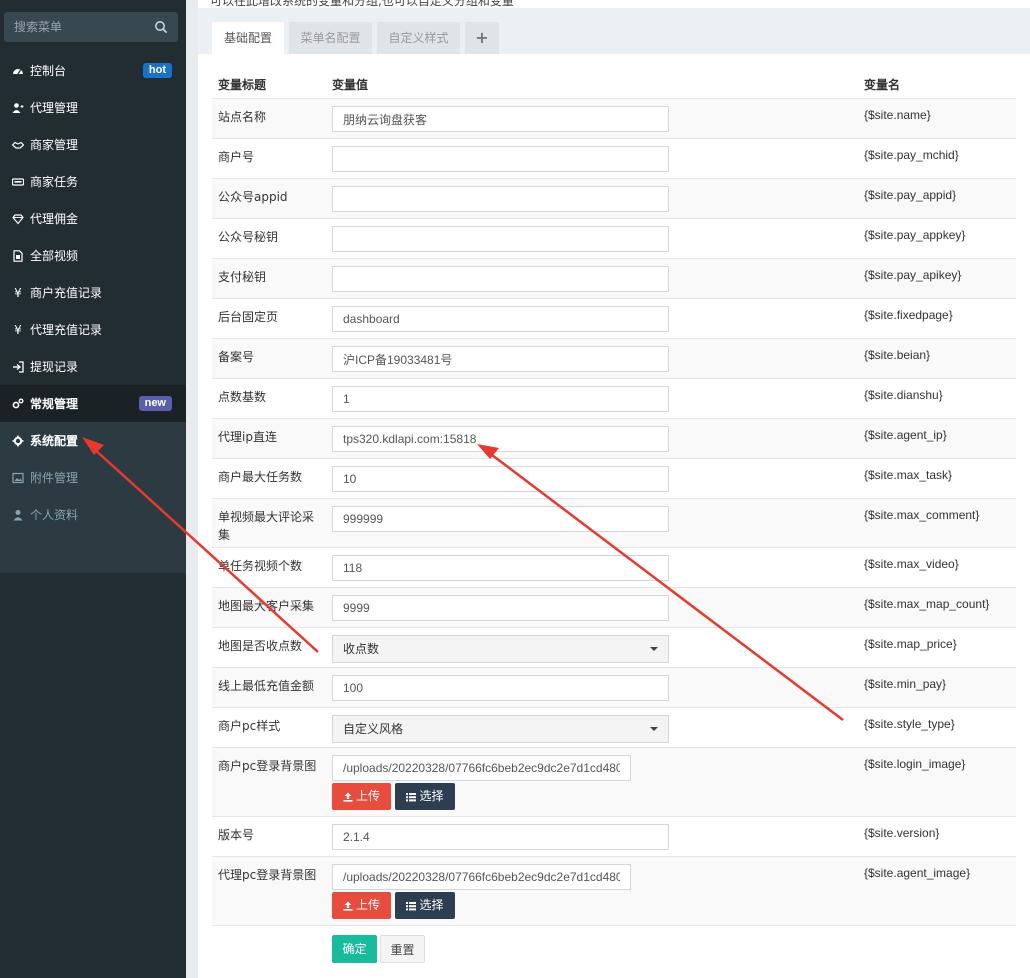  I want to click on sidebar-item-system-config: 系统配置, so click(93, 440).